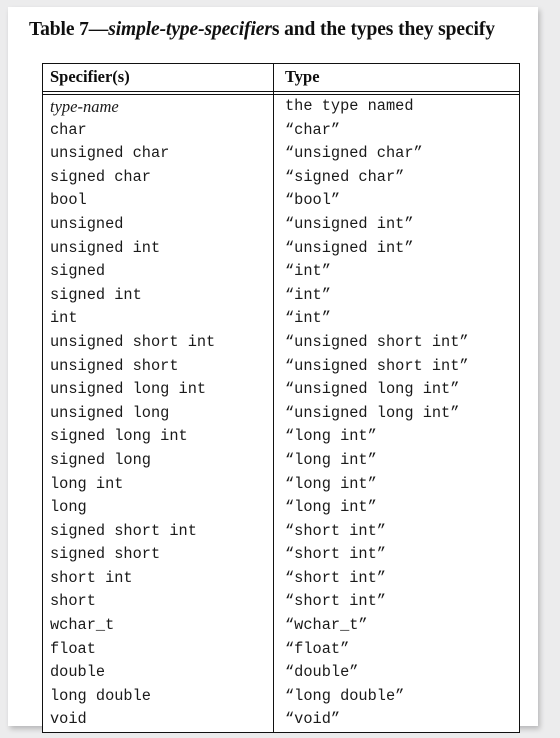 This screenshot has width=560, height=738. Describe the element at coordinates (84, 106) in the screenshot. I see `cell-specifier: type-name` at that location.